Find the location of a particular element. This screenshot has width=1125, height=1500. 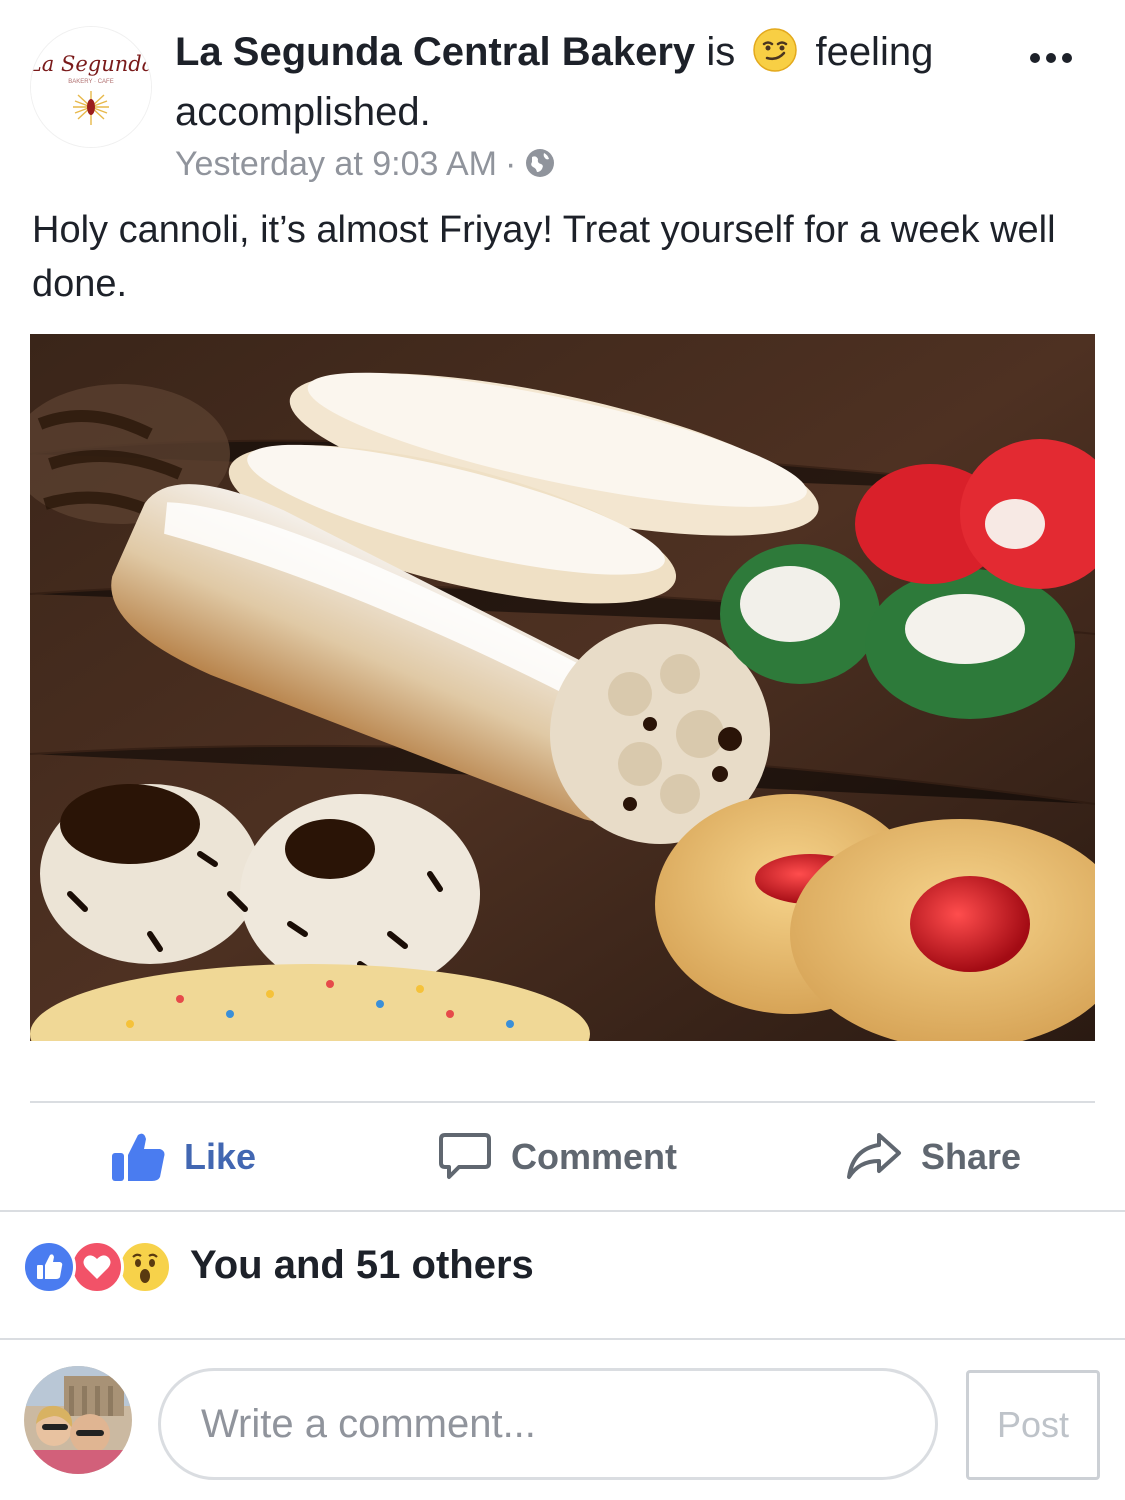

composer-top-divider is located at coordinates (562, 1339).